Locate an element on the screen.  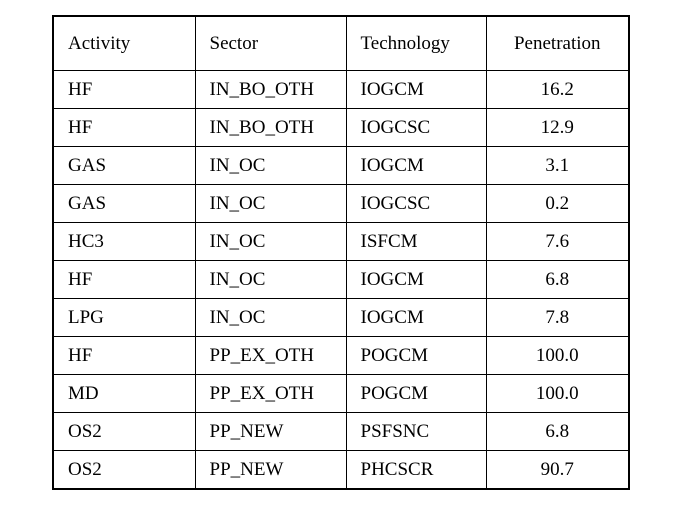
table-row: HF IN_BO_OTH IOGCM 16.2 is located at coordinates (341, 89).